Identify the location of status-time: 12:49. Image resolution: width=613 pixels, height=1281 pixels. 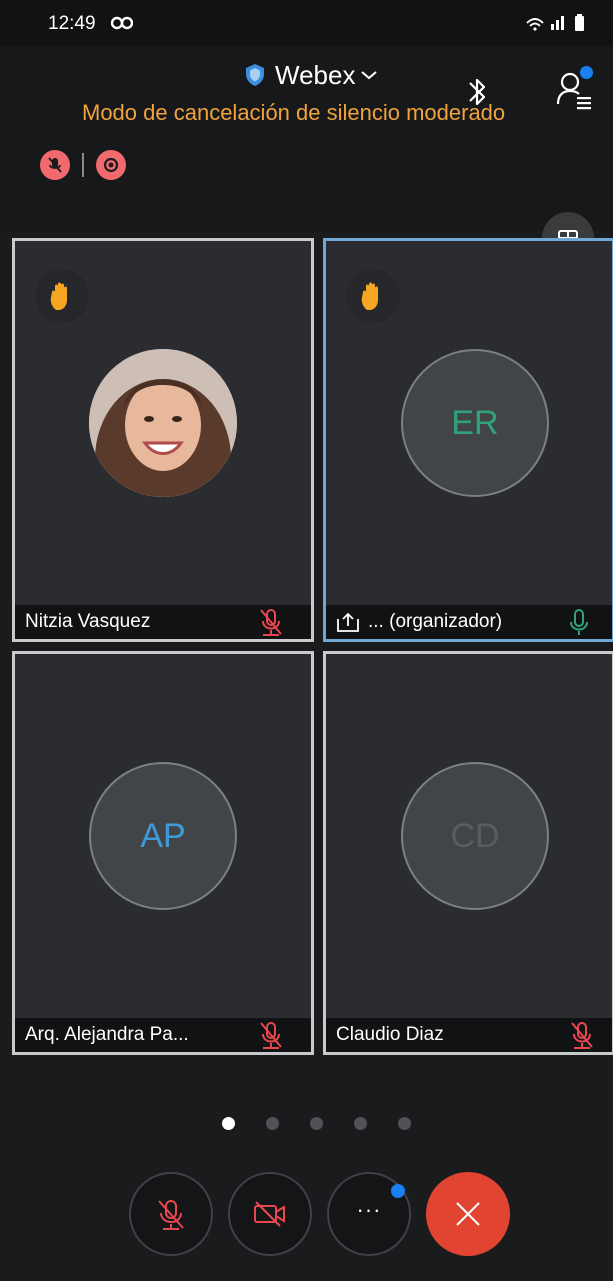
(72, 23).